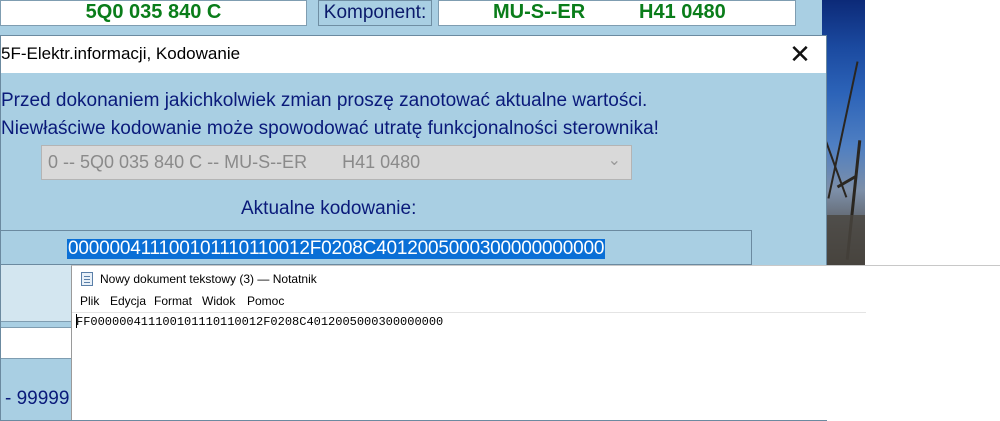 This screenshot has height=421, width=1000. What do you see at coordinates (375, 13) in the screenshot?
I see `komponent-label: Komponent:` at bounding box center [375, 13].